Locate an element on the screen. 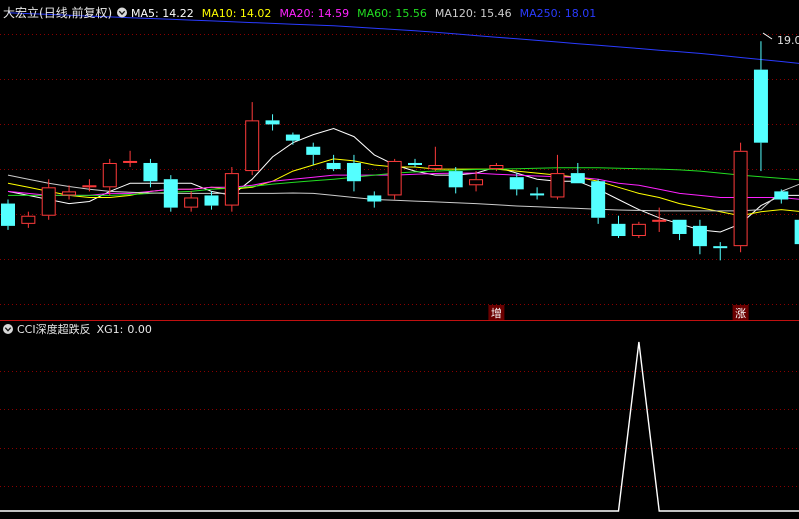 Image resolution: width=799 pixels, height=519 pixels. xg1-value: 0.00 is located at coordinates (139, 329).